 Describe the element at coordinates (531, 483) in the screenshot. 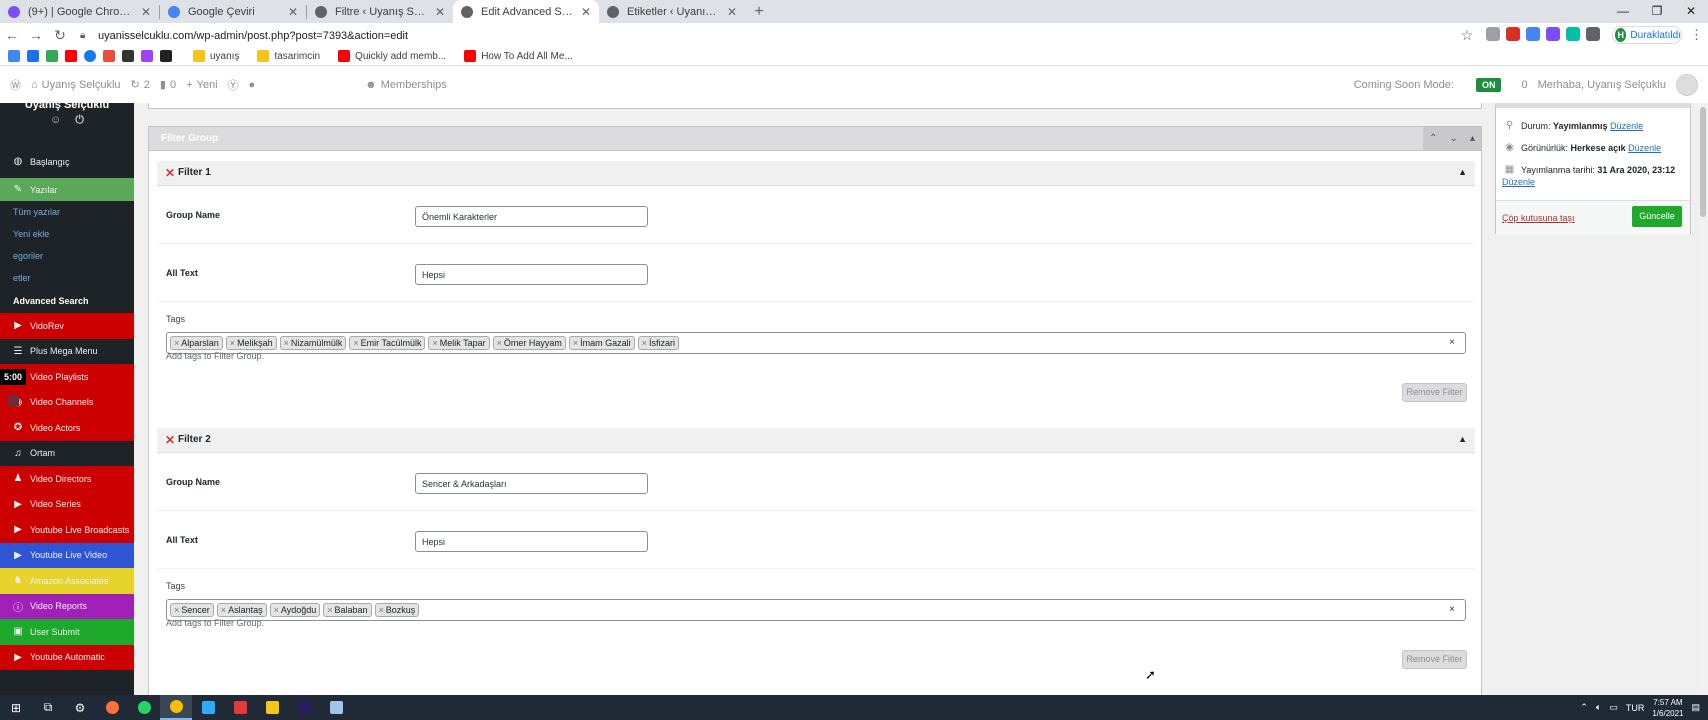

I see `group-name-input` at that location.